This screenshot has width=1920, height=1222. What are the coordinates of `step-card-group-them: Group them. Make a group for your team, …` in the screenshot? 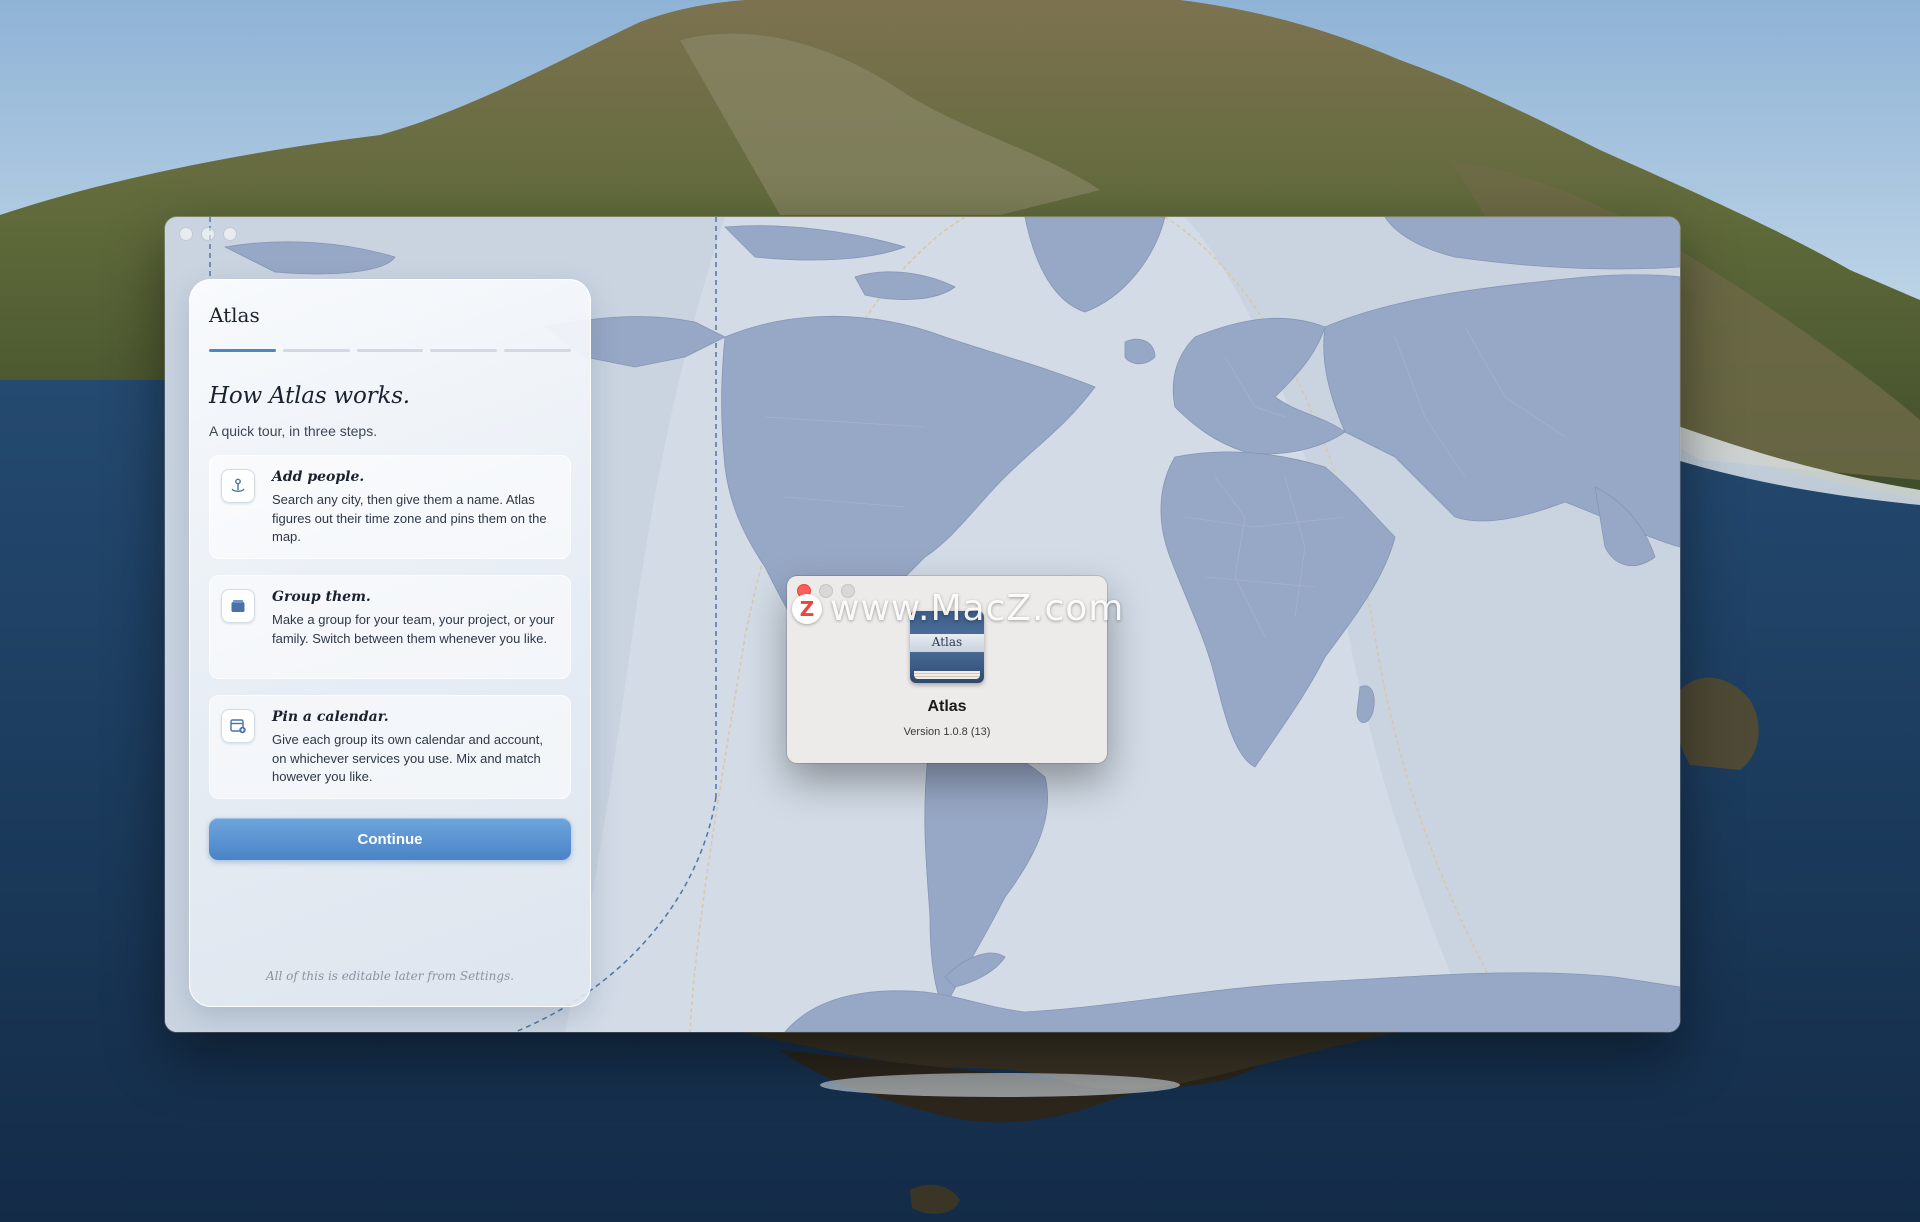 It's located at (390, 627).